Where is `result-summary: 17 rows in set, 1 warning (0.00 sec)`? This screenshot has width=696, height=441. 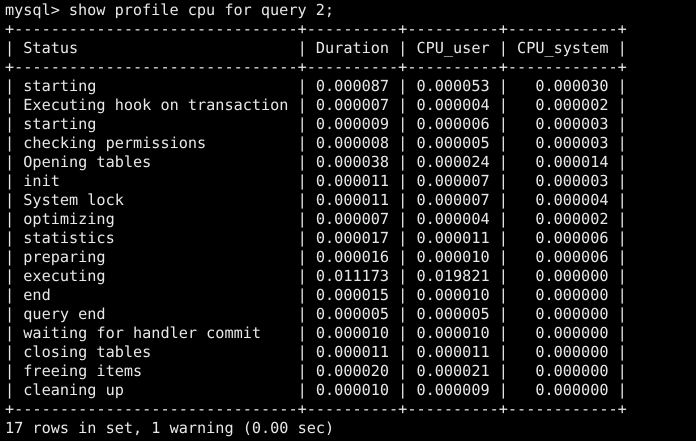 result-summary: 17 rows in set, 1 warning (0.00 sec) is located at coordinates (169, 428).